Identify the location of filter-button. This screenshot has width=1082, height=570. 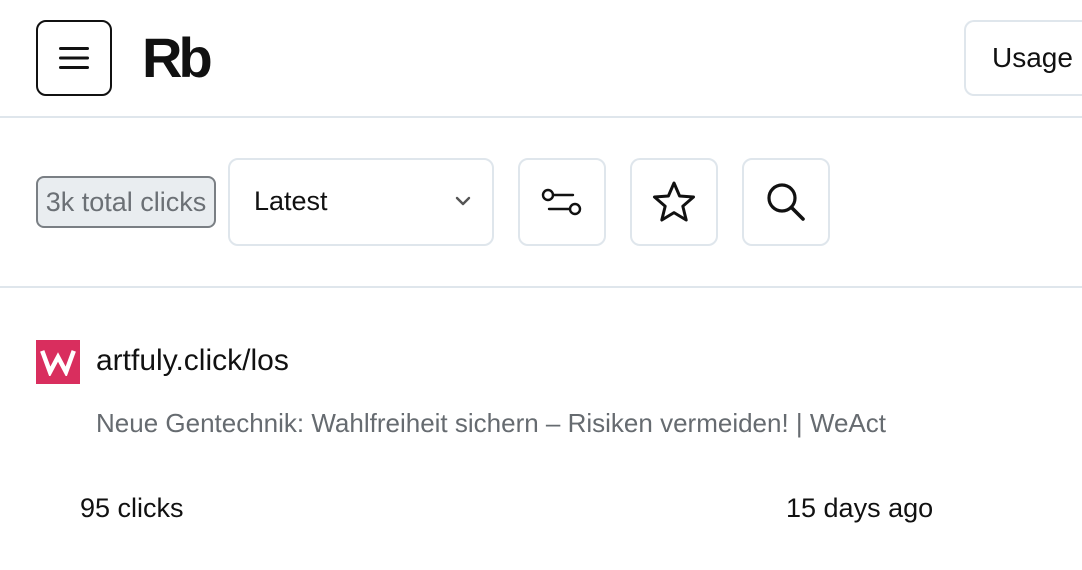
(562, 202).